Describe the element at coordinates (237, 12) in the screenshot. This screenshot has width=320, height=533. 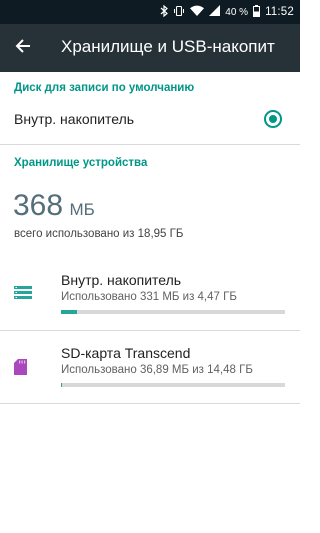
I see `battery-percent: 40 %` at that location.